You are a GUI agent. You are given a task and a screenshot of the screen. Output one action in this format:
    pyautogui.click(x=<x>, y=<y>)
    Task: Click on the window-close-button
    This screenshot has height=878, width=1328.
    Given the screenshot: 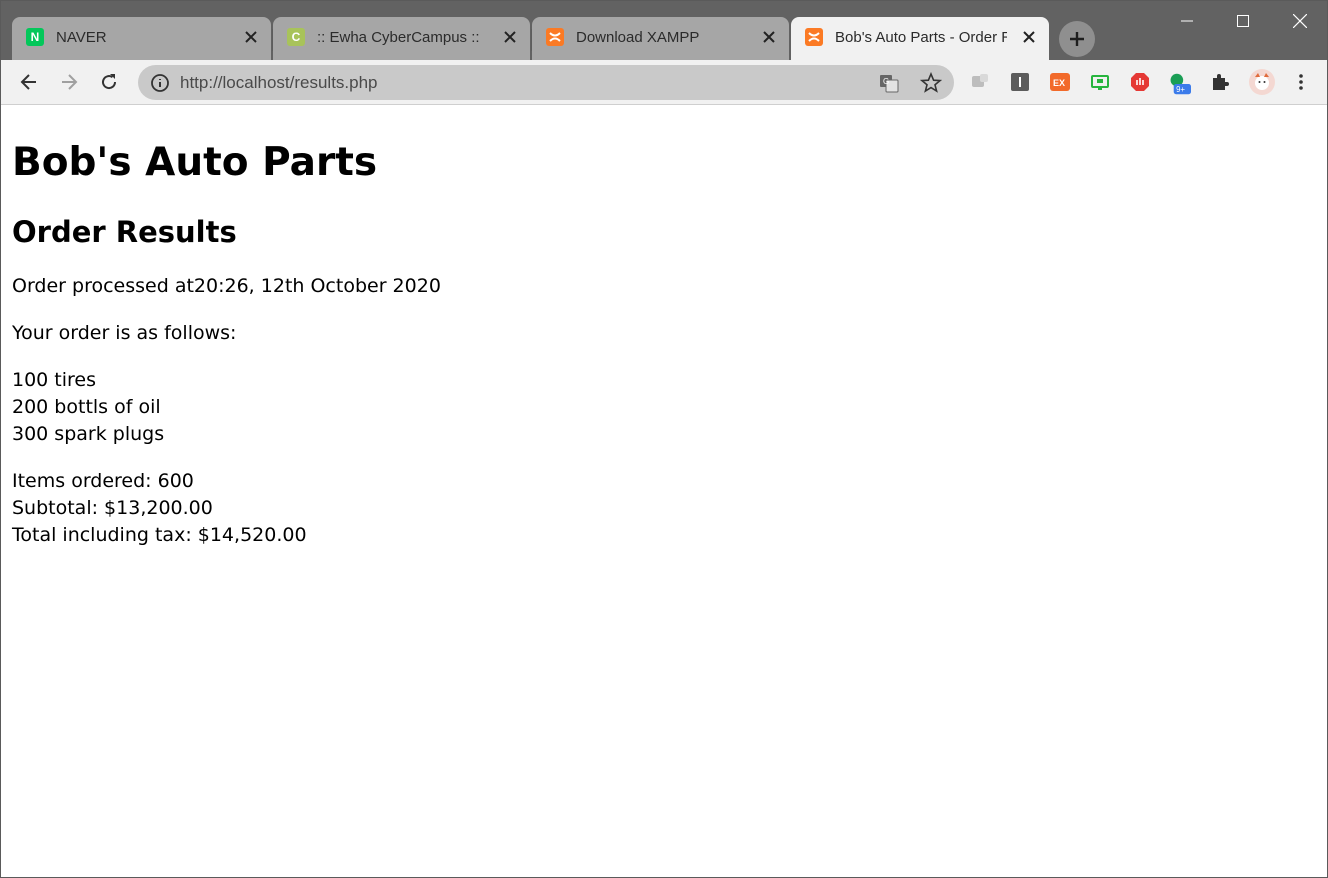 What is the action you would take?
    pyautogui.click(x=1299, y=21)
    